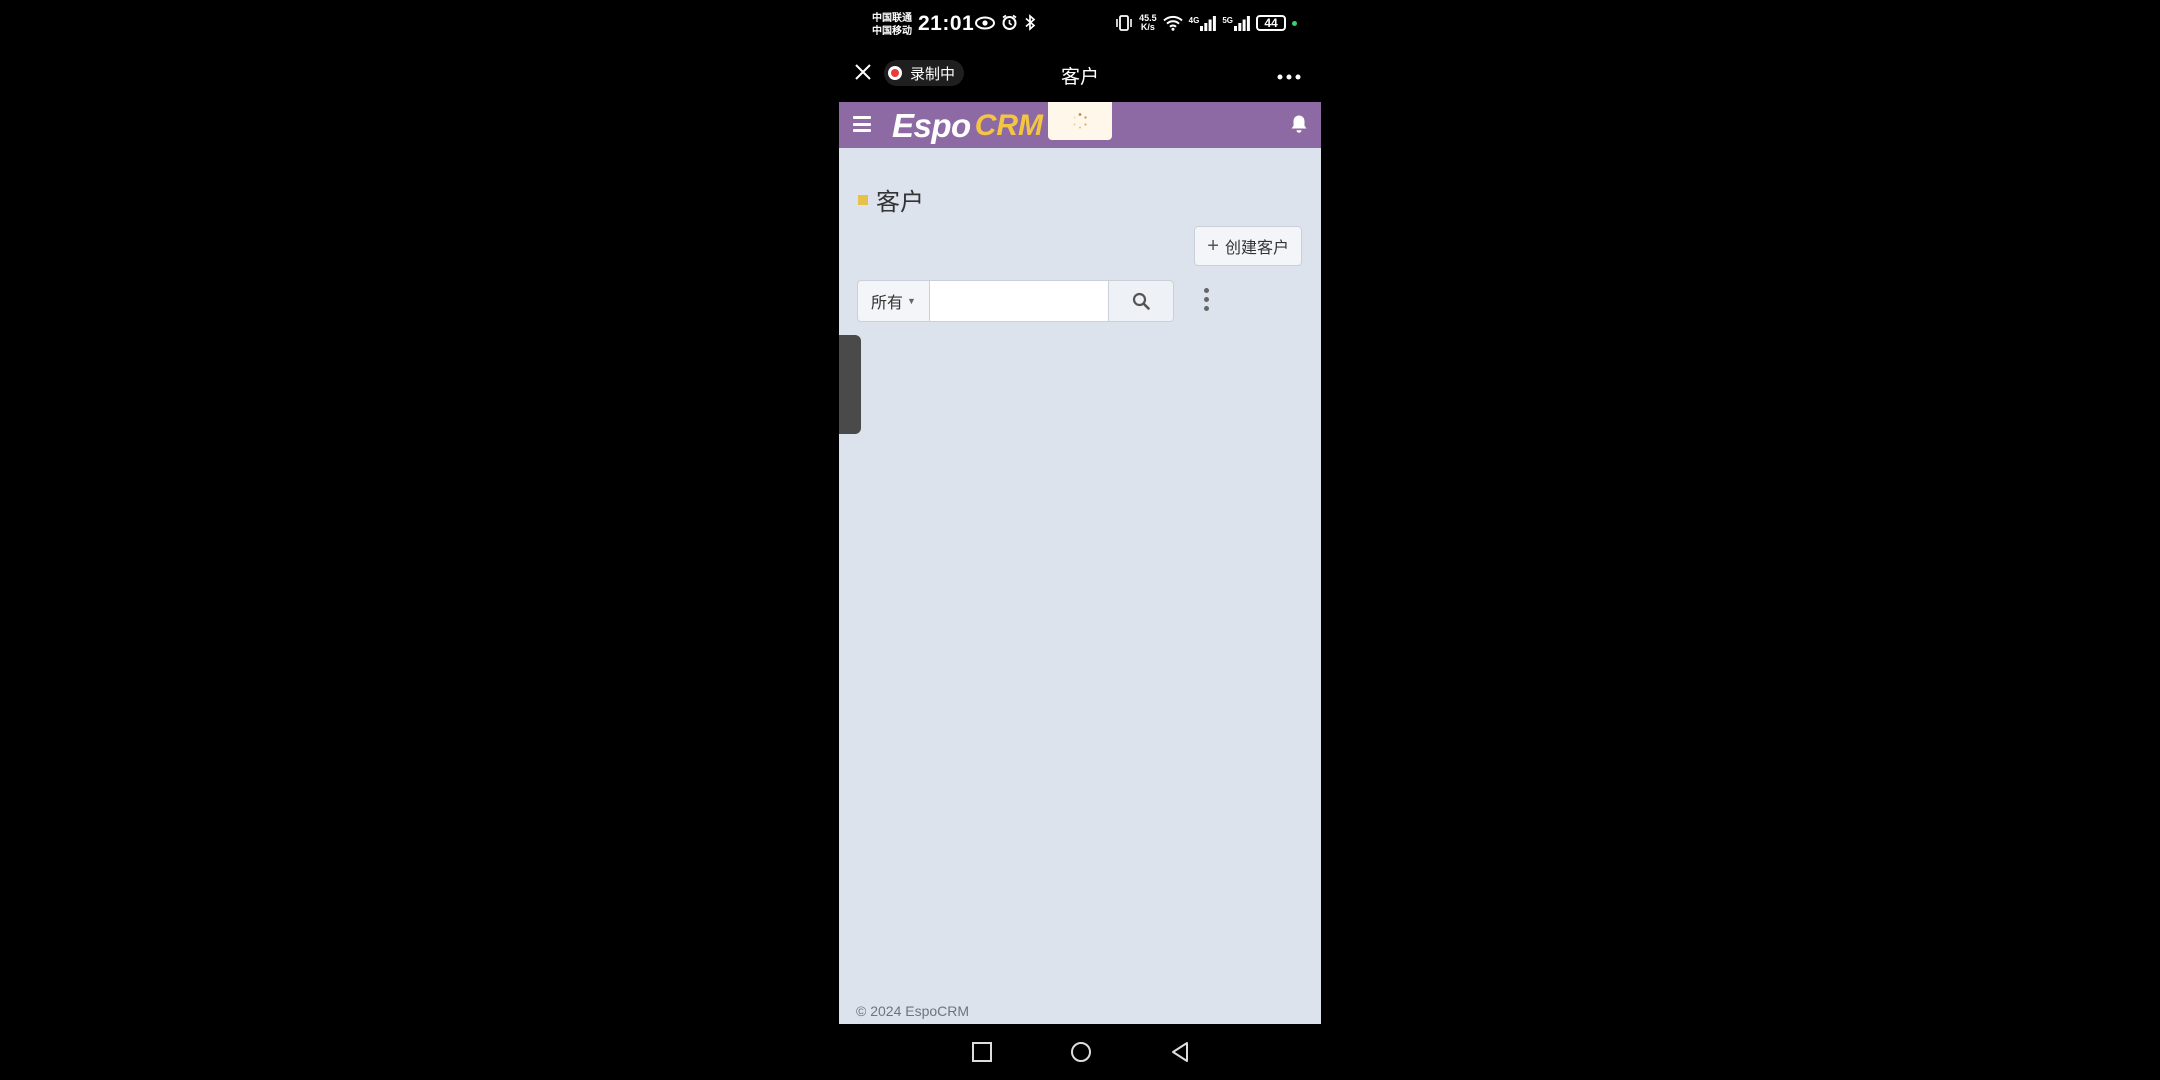 The width and height of the screenshot is (2160, 1080). I want to click on more-vertical-icon, so click(1206, 290).